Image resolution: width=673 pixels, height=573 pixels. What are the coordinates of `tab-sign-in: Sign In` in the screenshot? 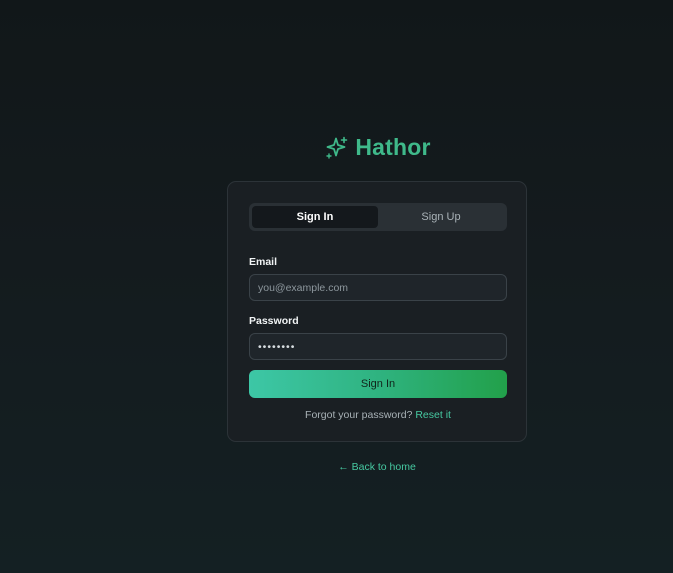 It's located at (315, 217).